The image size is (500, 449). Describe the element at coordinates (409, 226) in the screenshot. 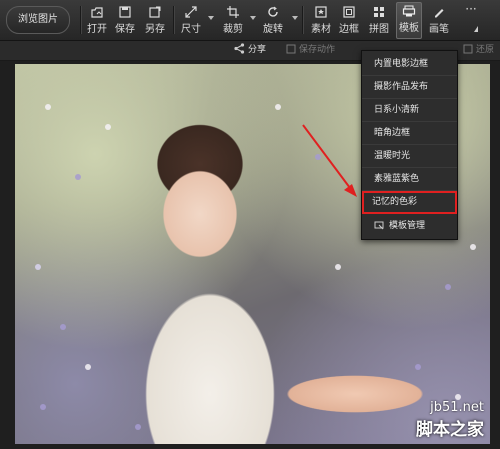

I see `template-manage-item: 模板管理` at that location.